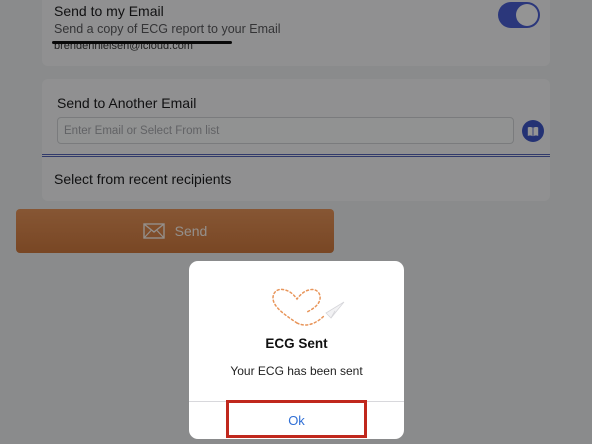  What do you see at coordinates (296, 419) in the screenshot?
I see `ok-highlight-box` at bounding box center [296, 419].